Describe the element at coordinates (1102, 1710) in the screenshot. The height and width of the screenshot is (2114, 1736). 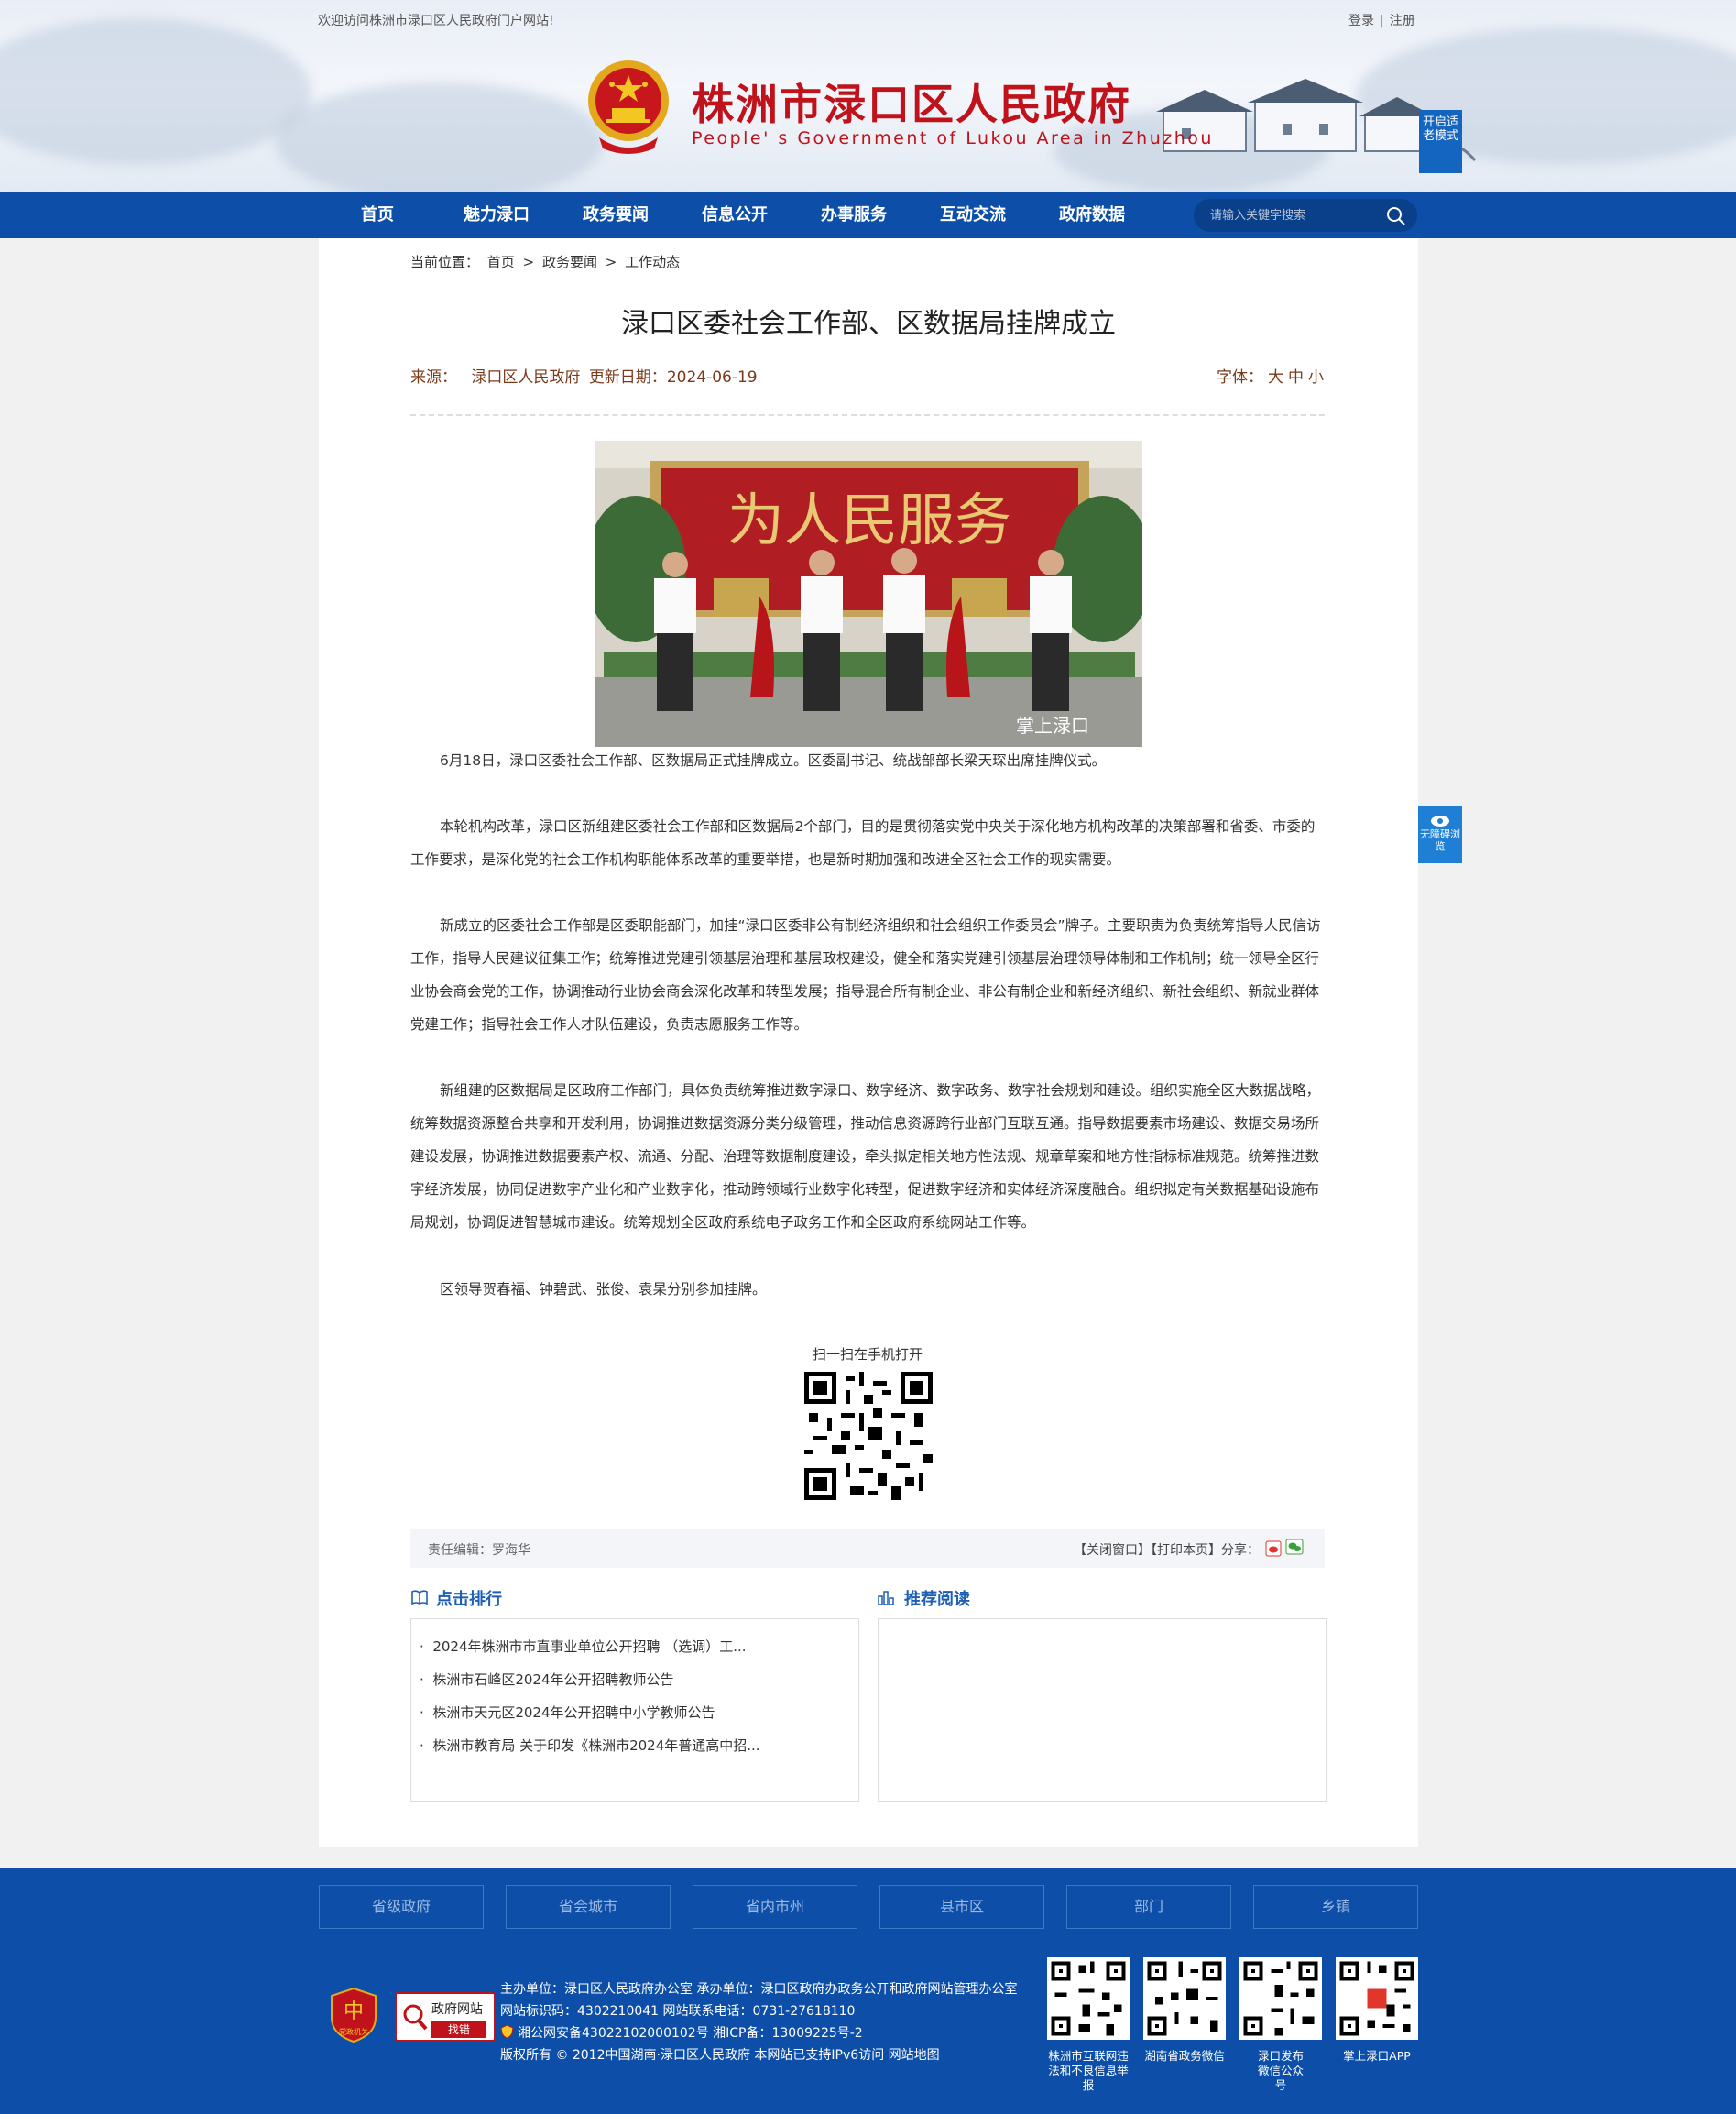
I see `recommend-box` at that location.